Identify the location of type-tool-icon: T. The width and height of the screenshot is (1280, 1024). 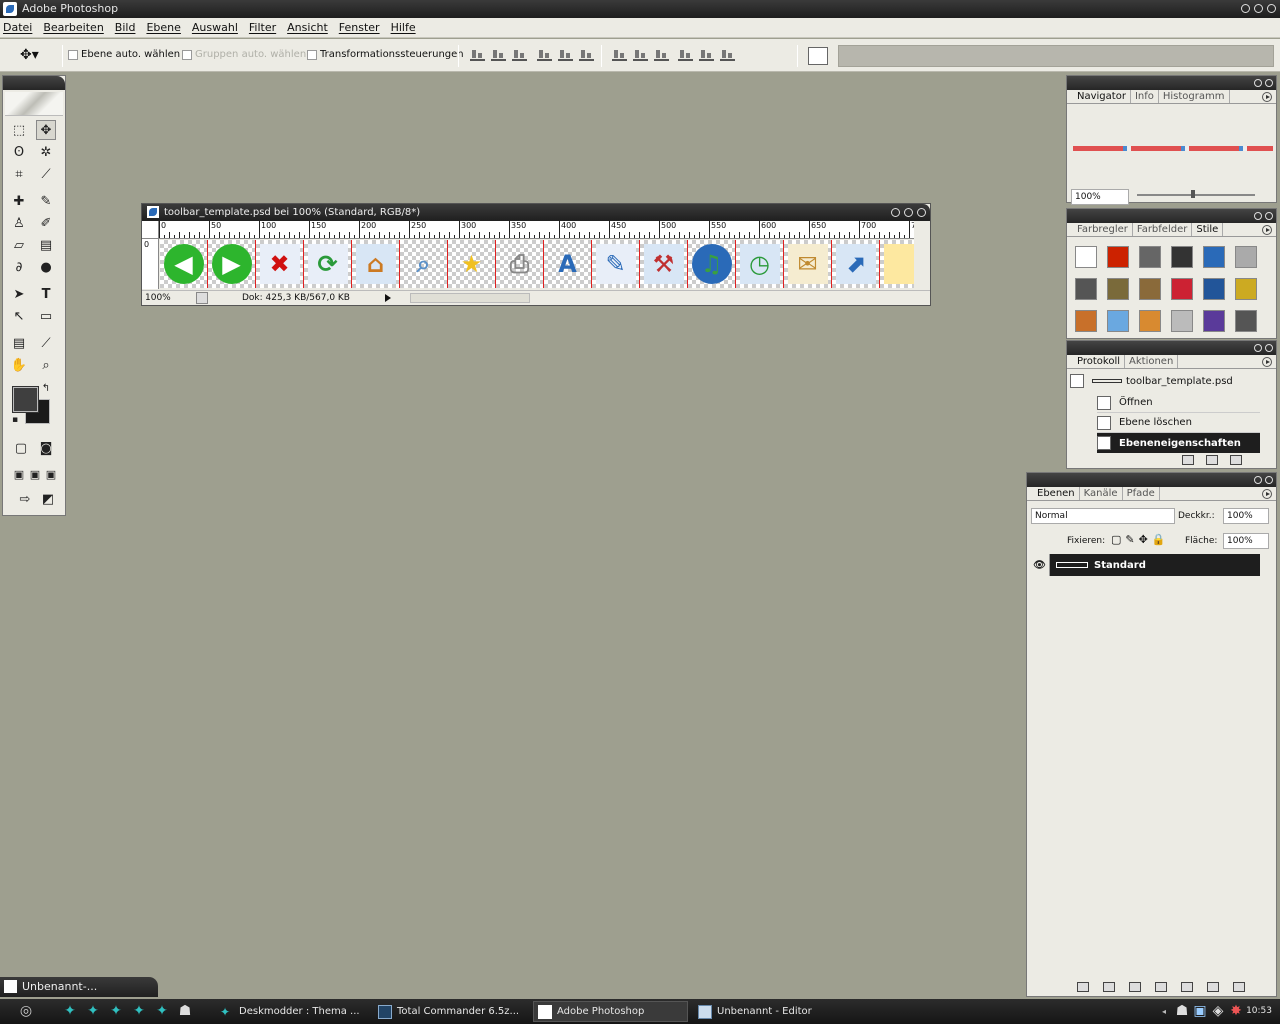
(46, 294).